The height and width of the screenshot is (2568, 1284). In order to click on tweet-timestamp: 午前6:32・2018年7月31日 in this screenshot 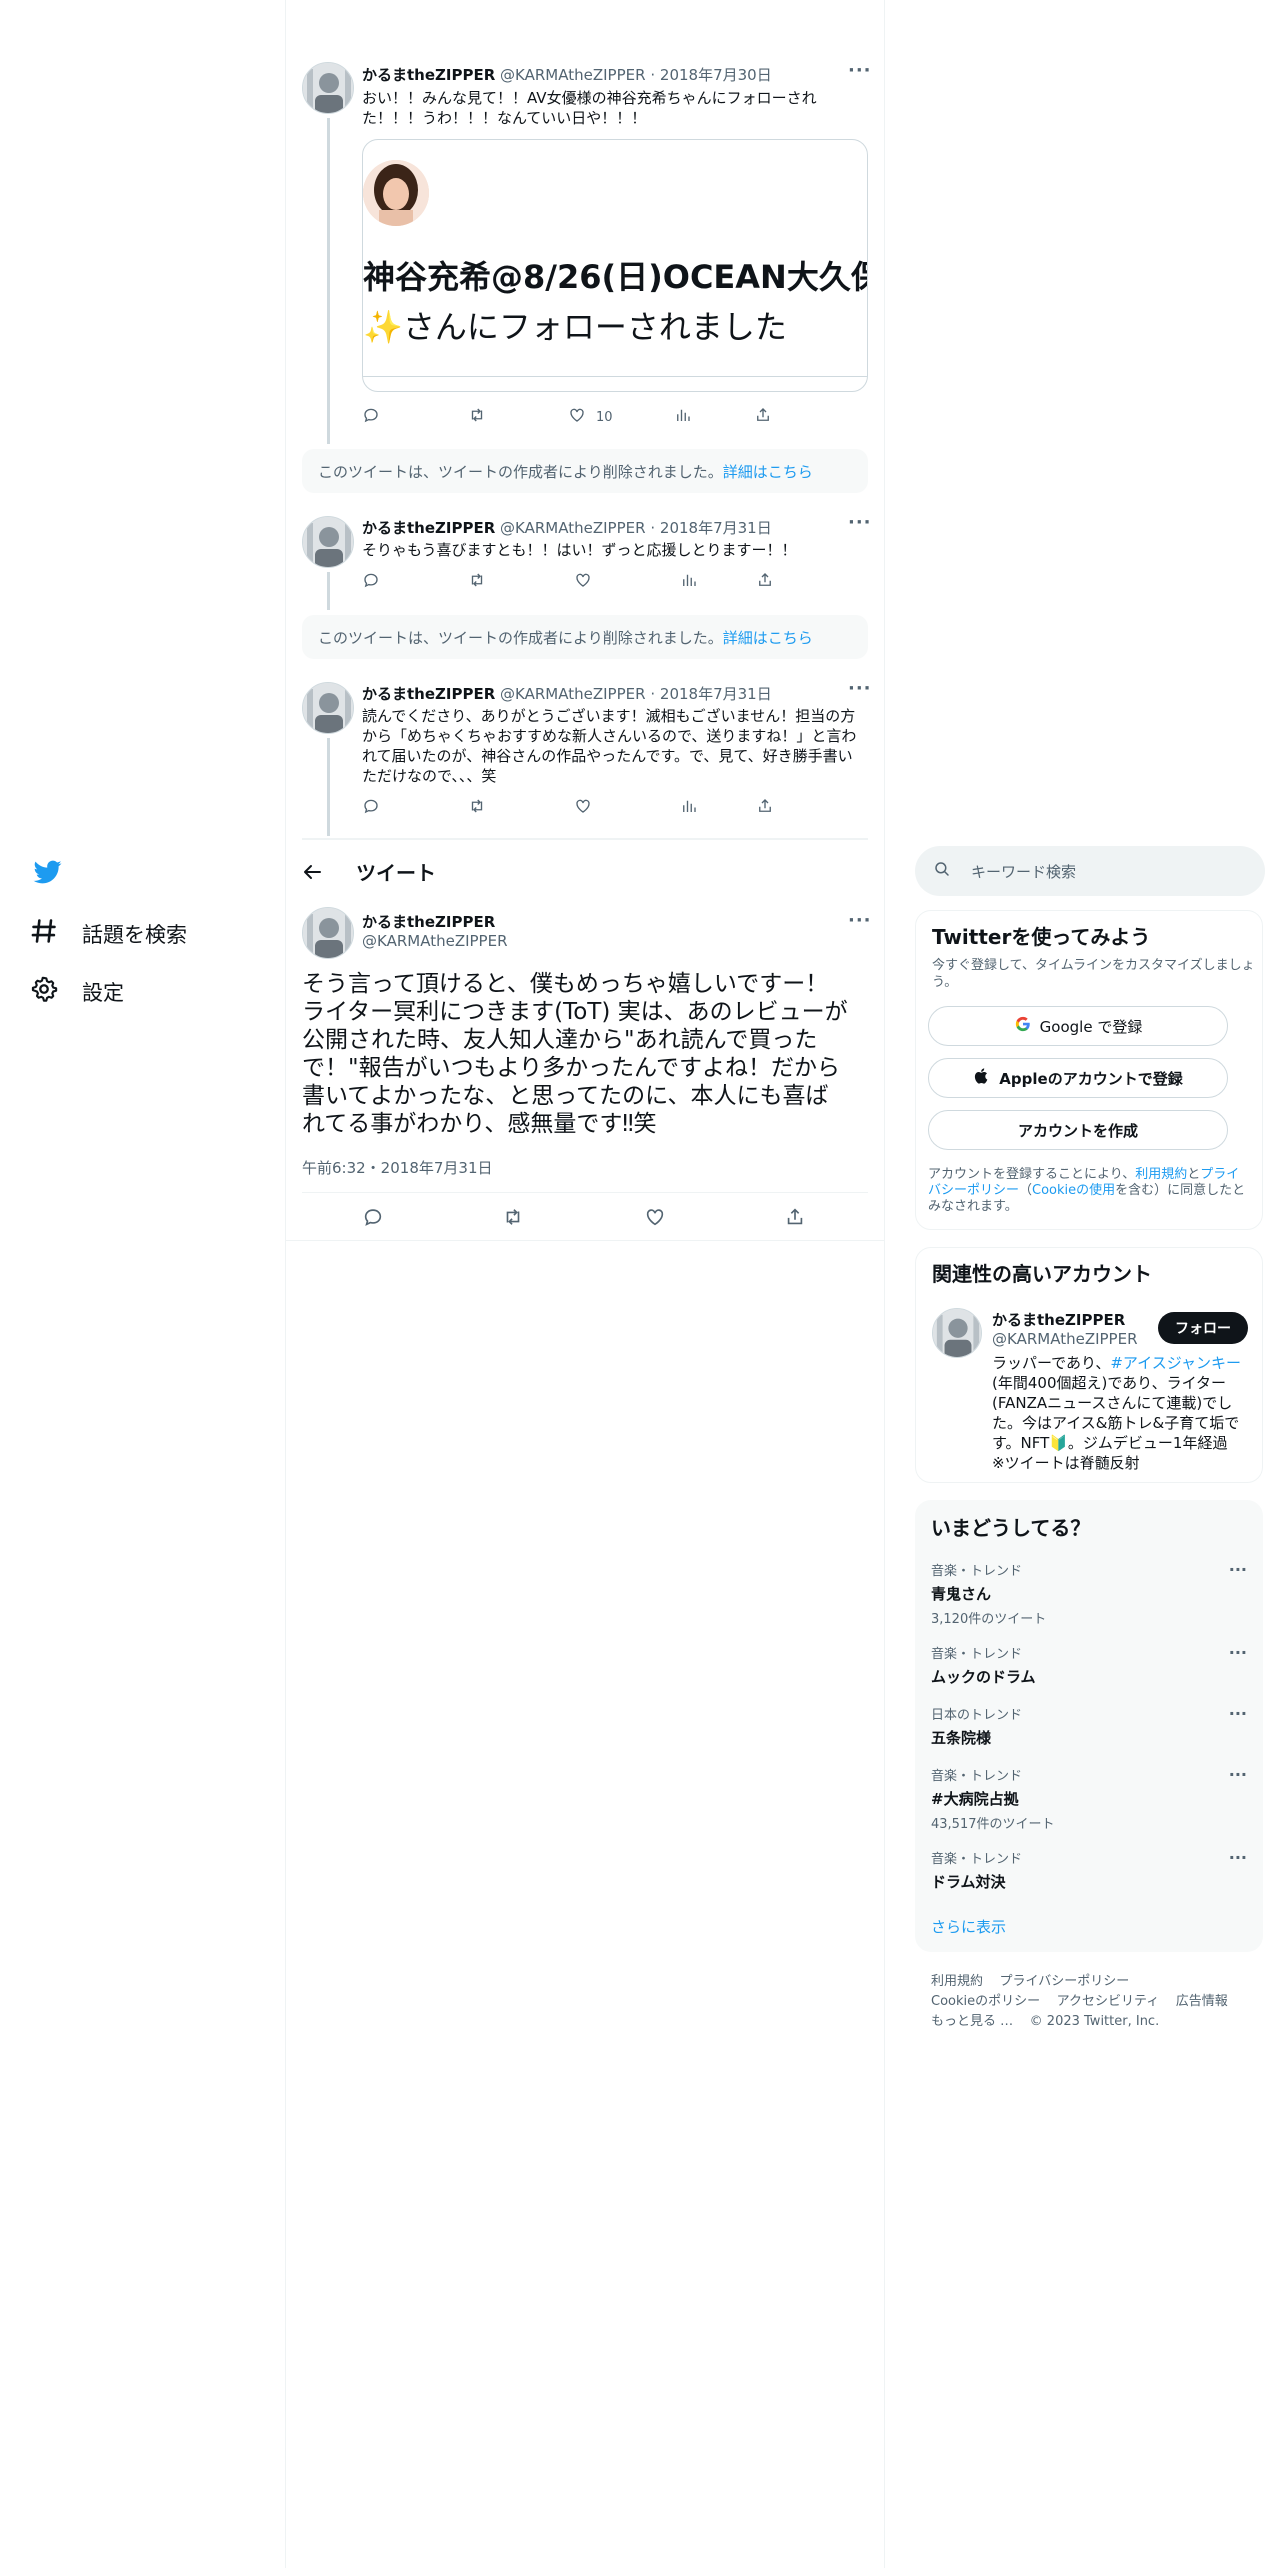, I will do `click(397, 1167)`.